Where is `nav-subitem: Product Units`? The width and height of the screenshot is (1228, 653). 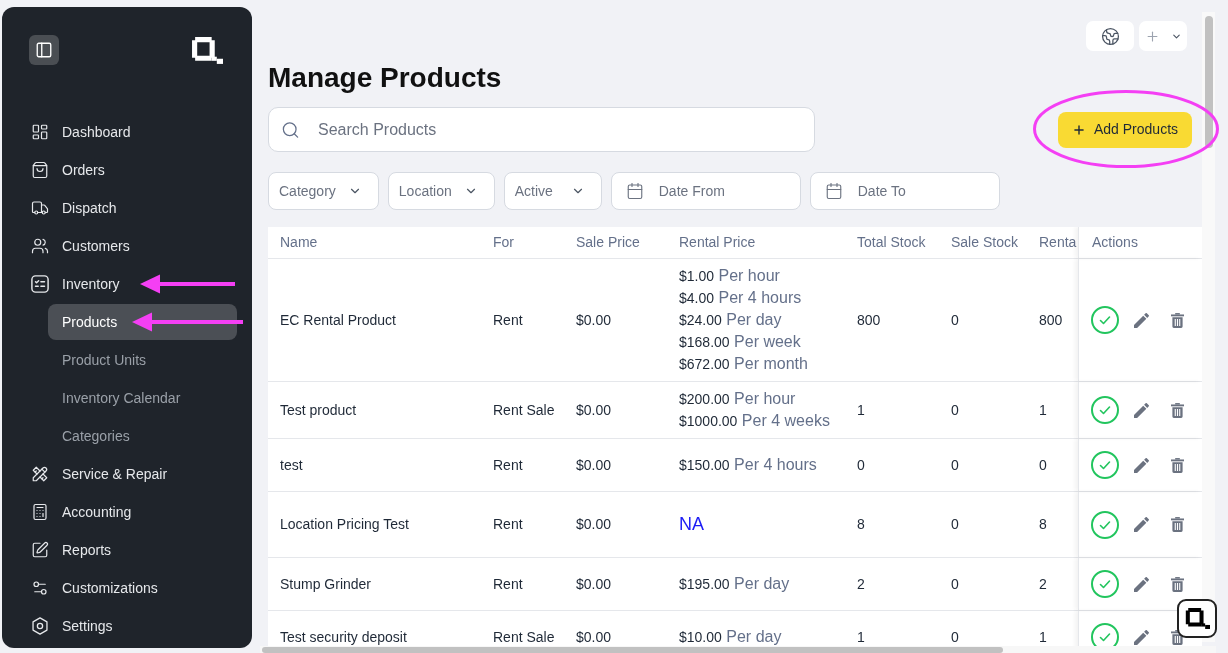
nav-subitem: Product Units is located at coordinates (142, 360).